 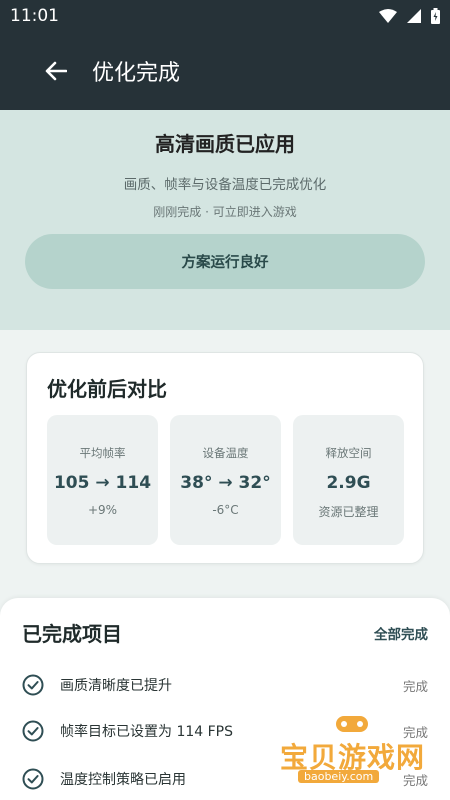 What do you see at coordinates (102, 453) in the screenshot?
I see `metric-label: 平均帧率` at bounding box center [102, 453].